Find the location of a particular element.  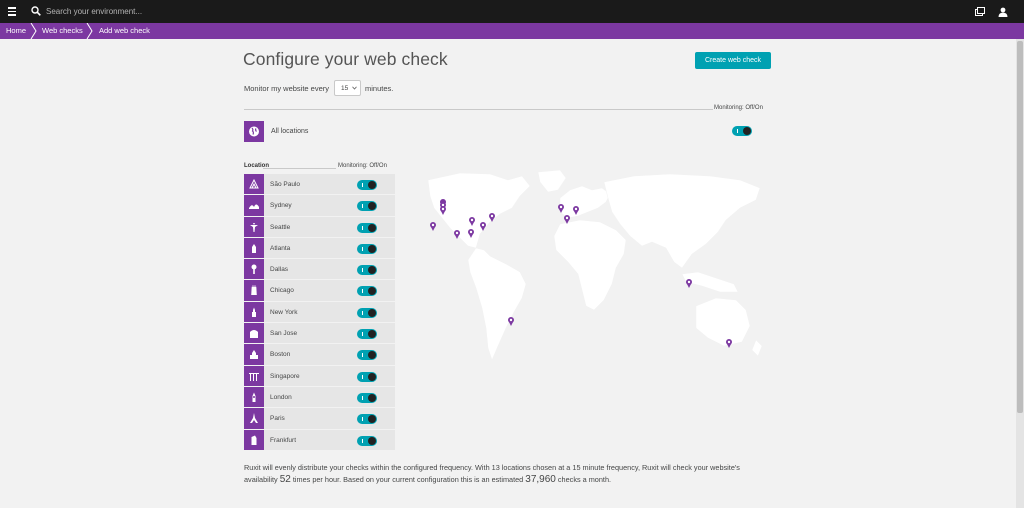

footer-text-3: checks a month. is located at coordinates (584, 479).